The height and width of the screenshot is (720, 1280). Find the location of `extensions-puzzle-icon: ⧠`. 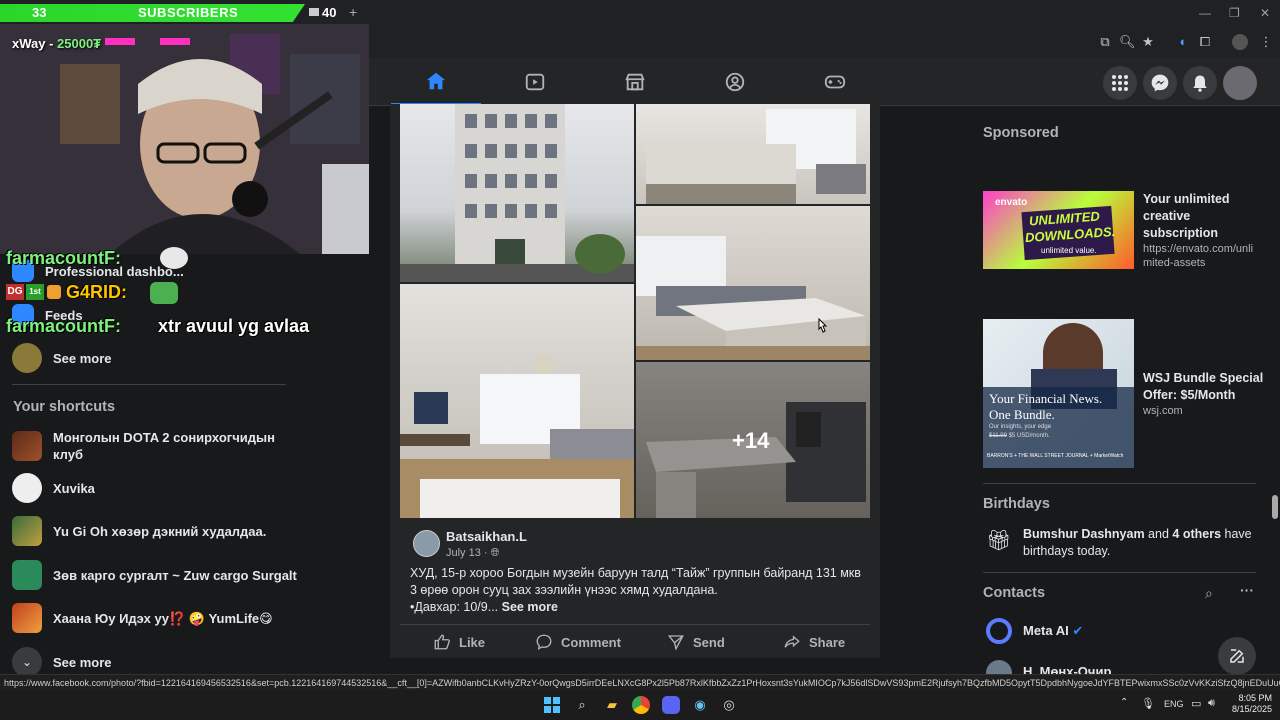

extensions-puzzle-icon: ⧠ is located at coordinates (1205, 42).